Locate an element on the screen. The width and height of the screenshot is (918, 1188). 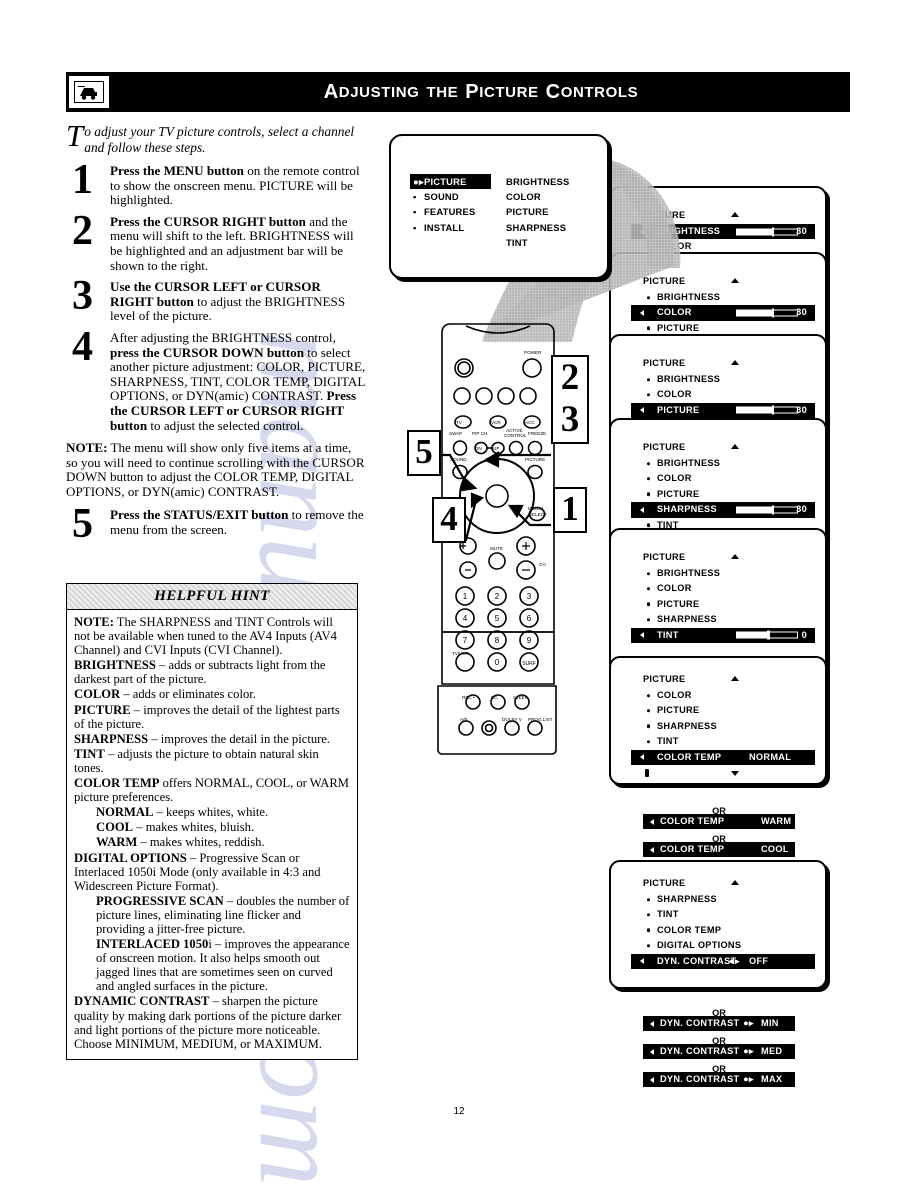
menu-item-label: TINT is located at coordinates (668, 634).